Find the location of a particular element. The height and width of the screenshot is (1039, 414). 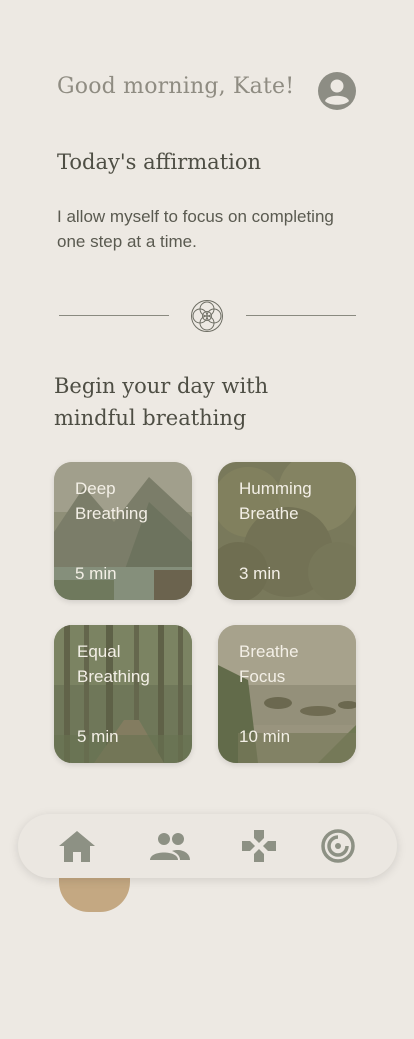

nav-home-button is located at coordinates (77, 846).